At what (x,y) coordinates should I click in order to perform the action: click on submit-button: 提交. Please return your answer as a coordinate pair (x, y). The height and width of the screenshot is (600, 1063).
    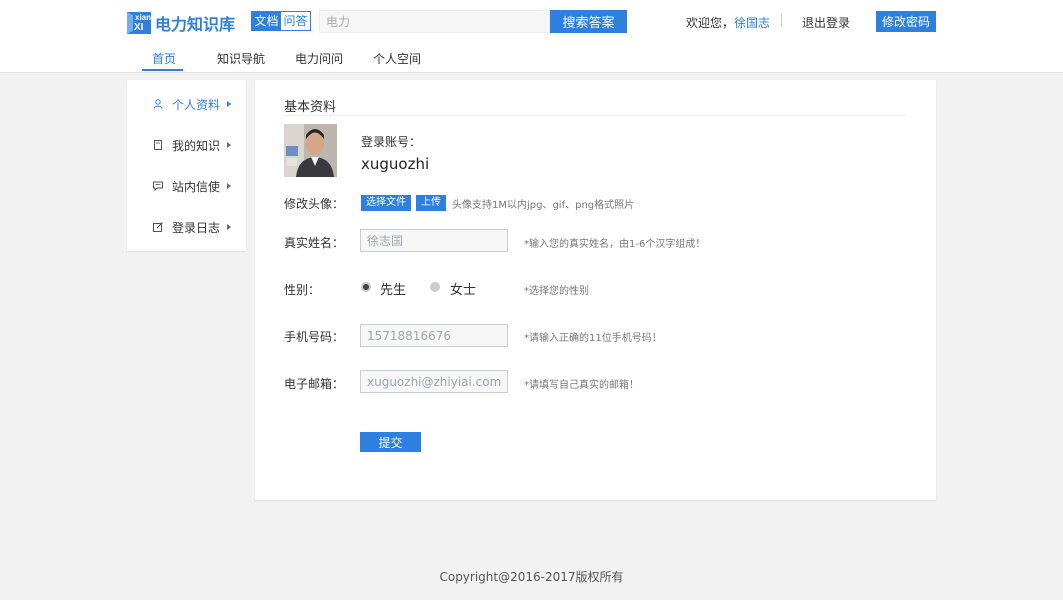
    Looking at the image, I should click on (390, 442).